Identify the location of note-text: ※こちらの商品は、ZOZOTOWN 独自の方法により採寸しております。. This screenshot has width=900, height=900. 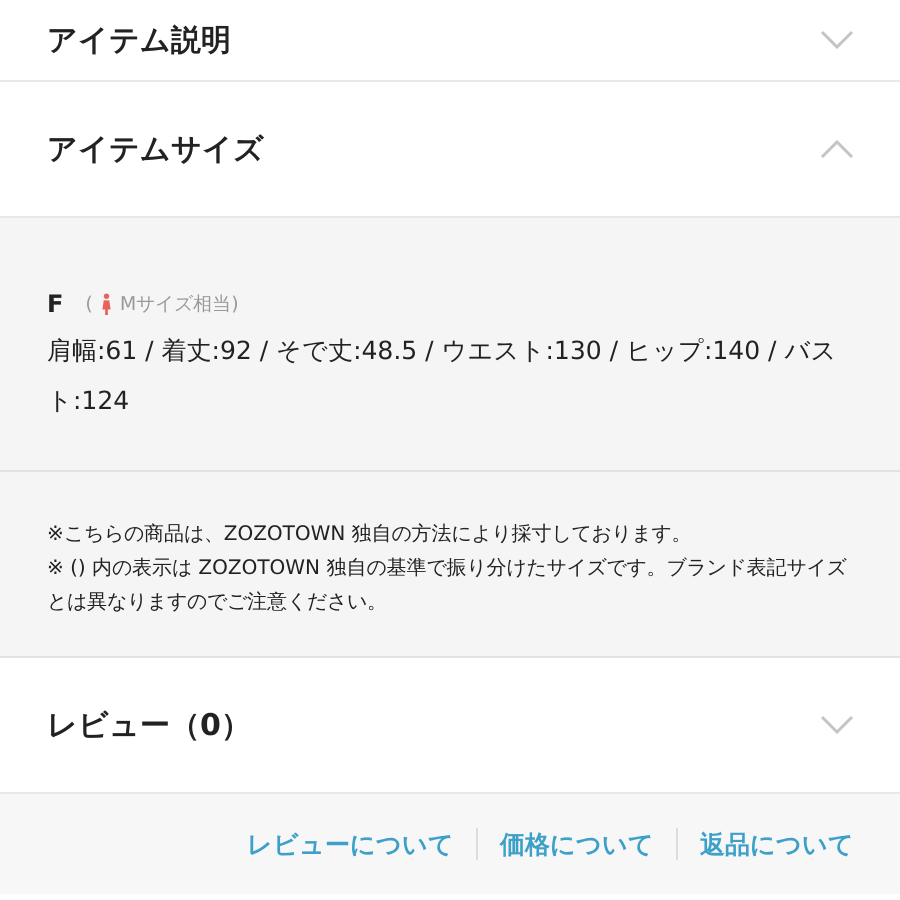
(370, 533).